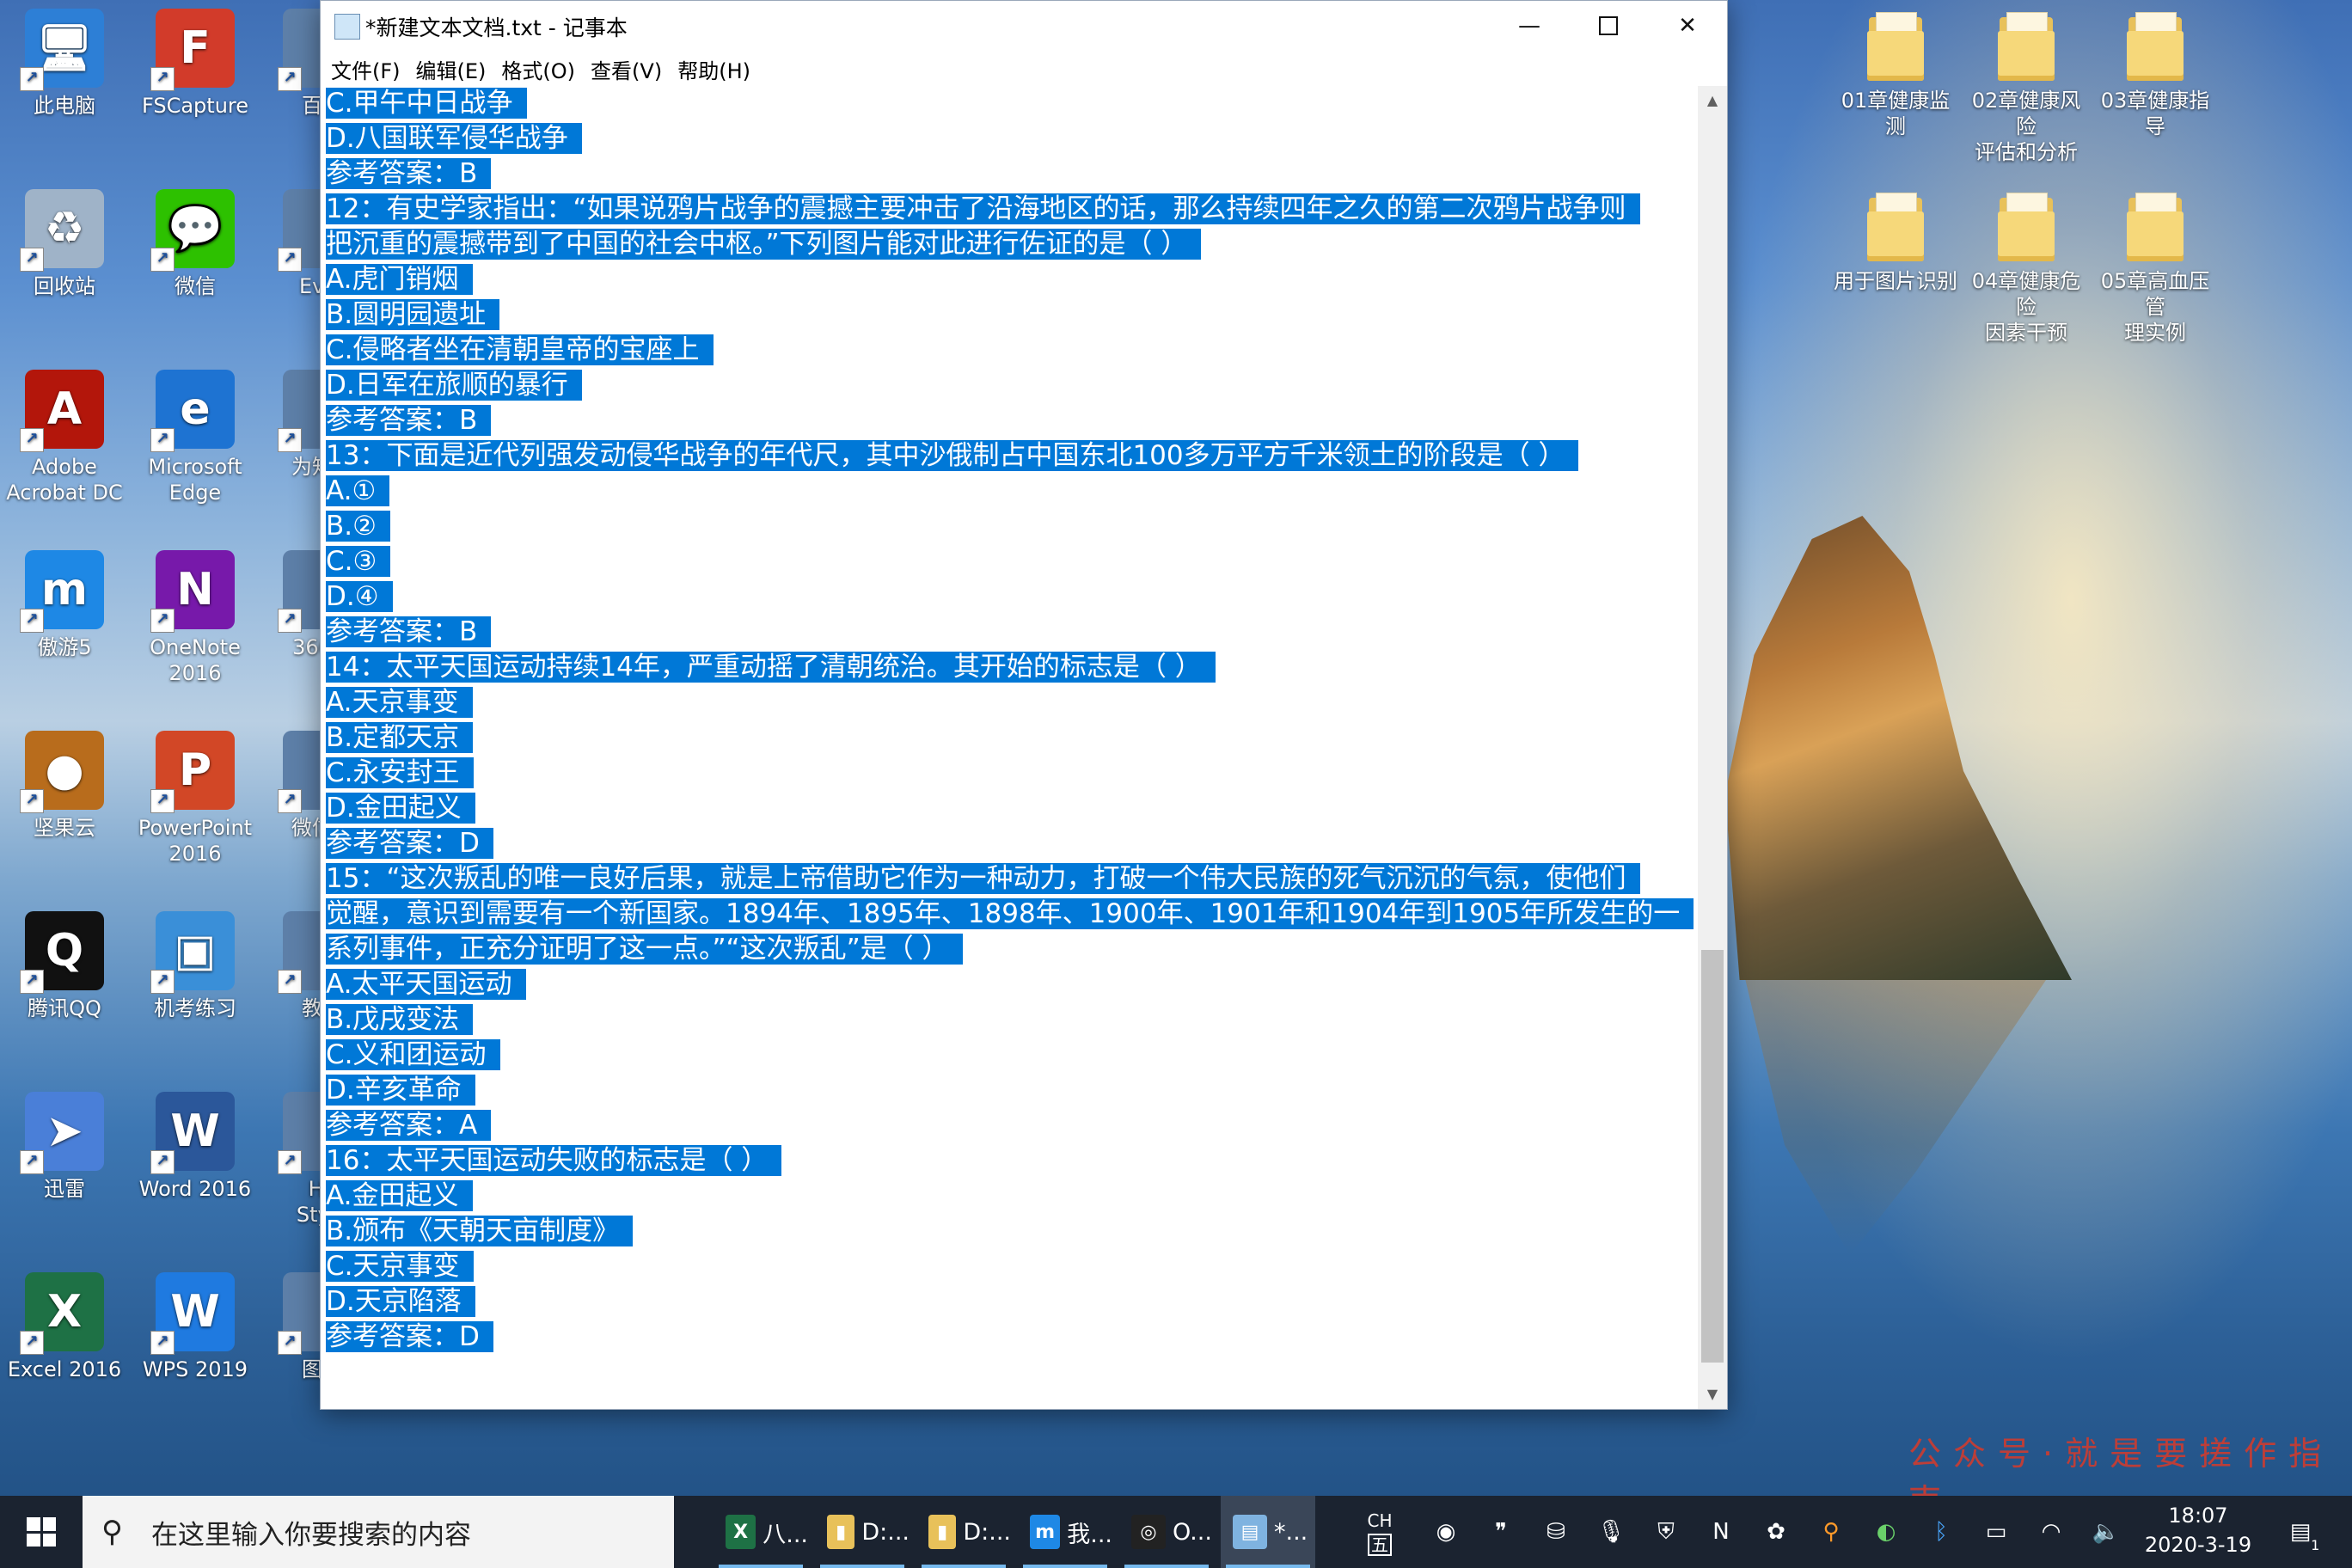 This screenshot has height=1568, width=2352. Describe the element at coordinates (714, 69) in the screenshot. I see `menu-help: 帮助(H)` at that location.